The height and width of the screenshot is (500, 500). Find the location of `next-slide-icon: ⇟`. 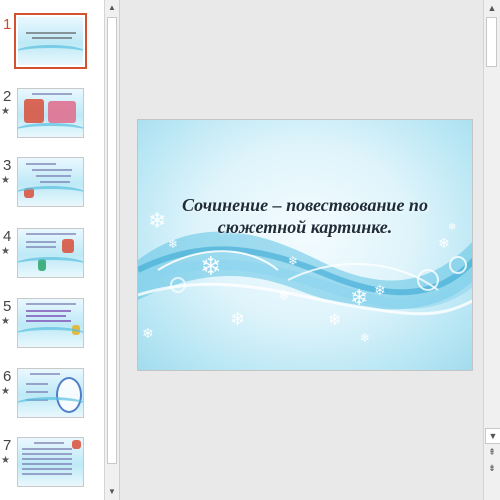

next-slide-icon: ⇟ is located at coordinates (492, 468).